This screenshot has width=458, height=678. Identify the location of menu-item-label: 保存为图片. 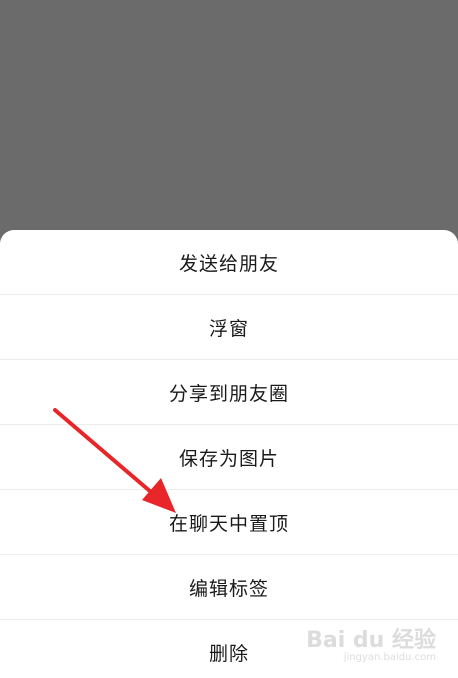
(228, 458).